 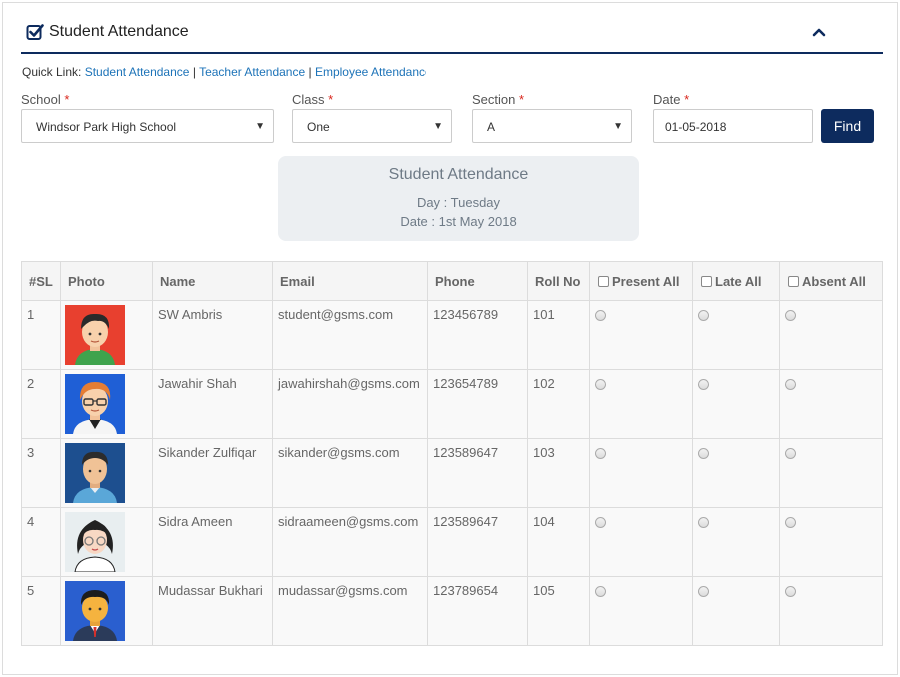 I want to click on cell-phone: 123456789, so click(x=477, y=335).